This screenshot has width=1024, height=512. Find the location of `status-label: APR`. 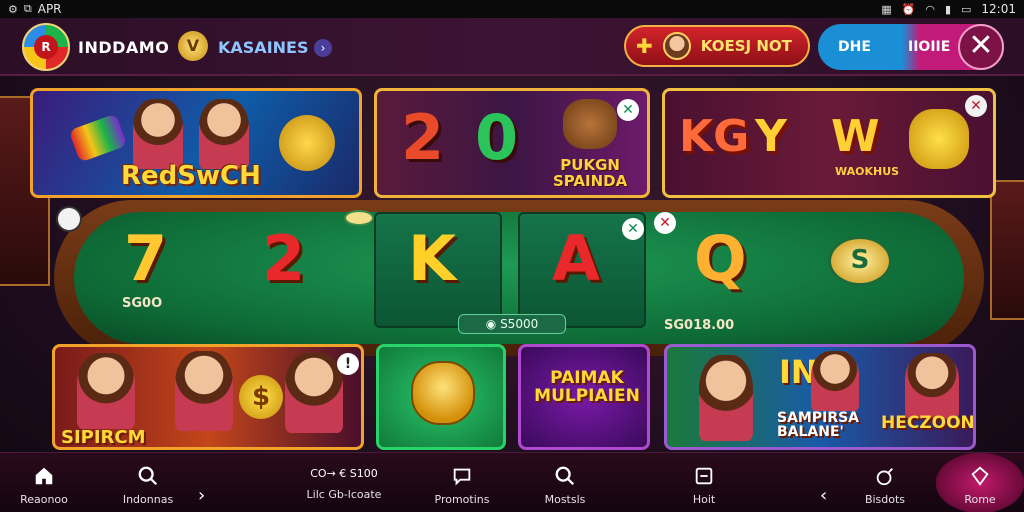

status-label: APR is located at coordinates (49, 9).